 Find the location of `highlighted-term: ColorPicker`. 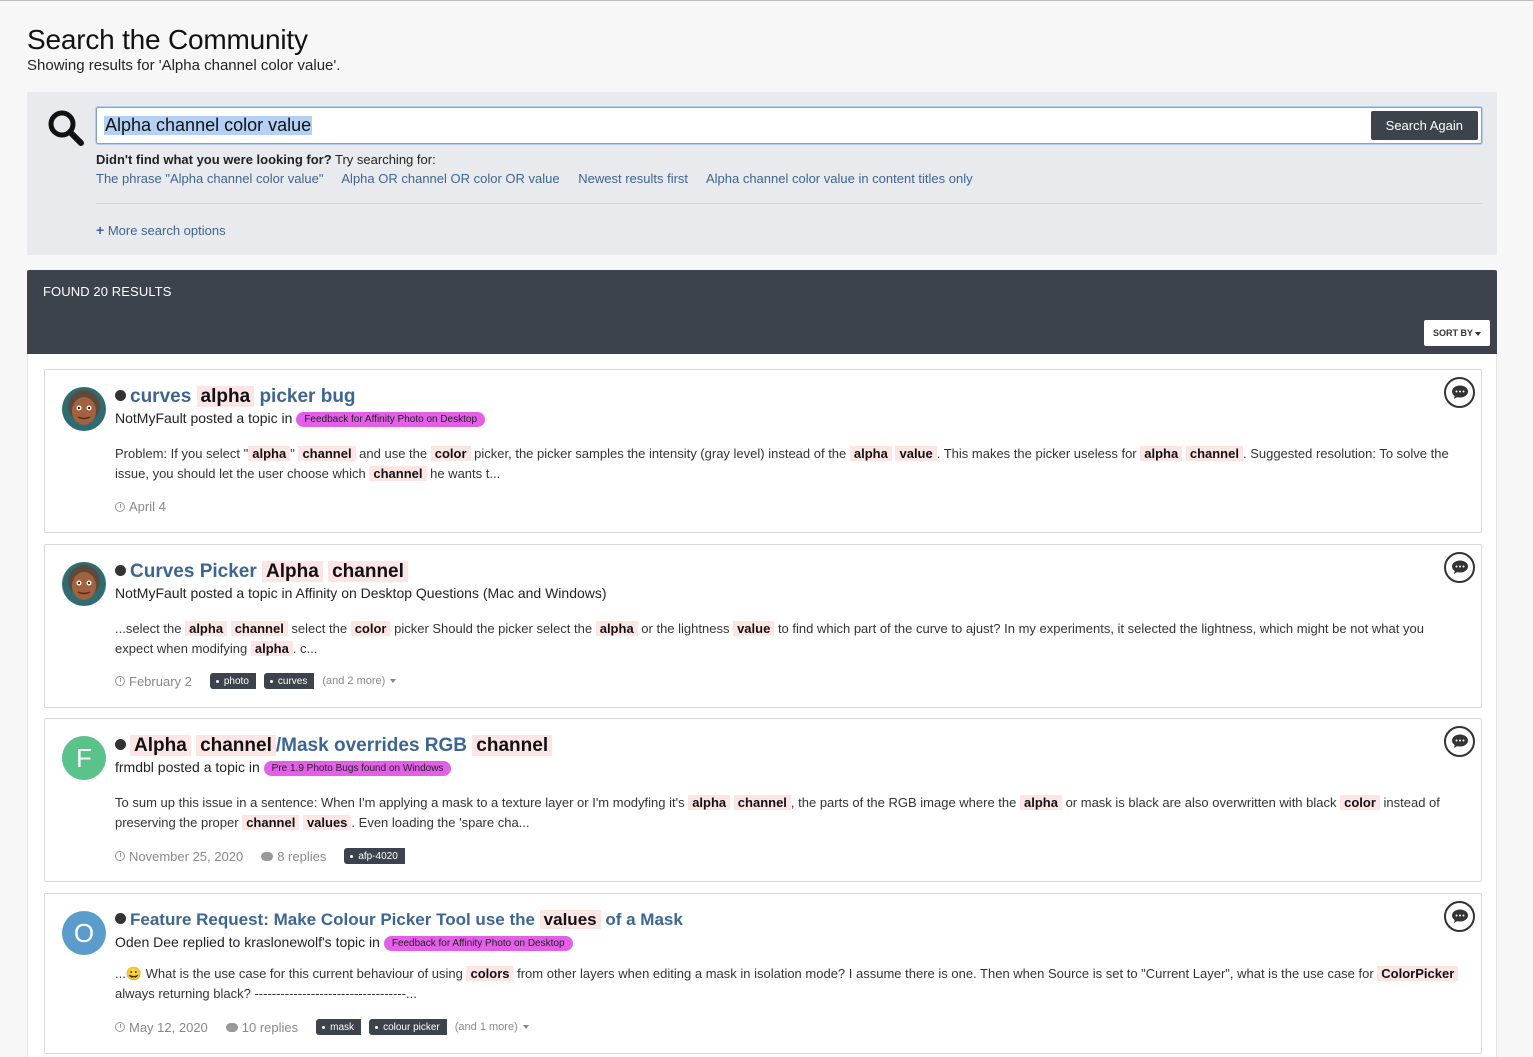

highlighted-term: ColorPicker is located at coordinates (1418, 973).